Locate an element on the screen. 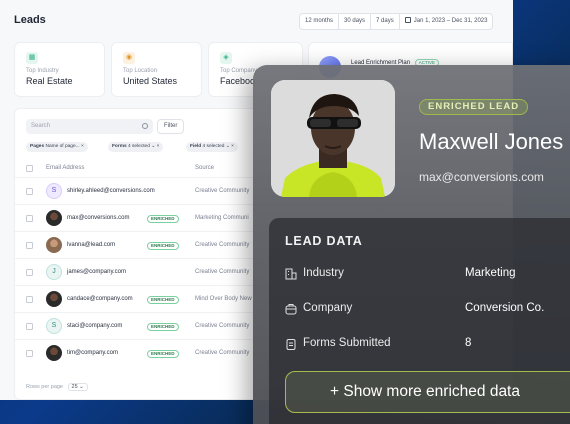  row-email: staci@company.com is located at coordinates (95, 326).